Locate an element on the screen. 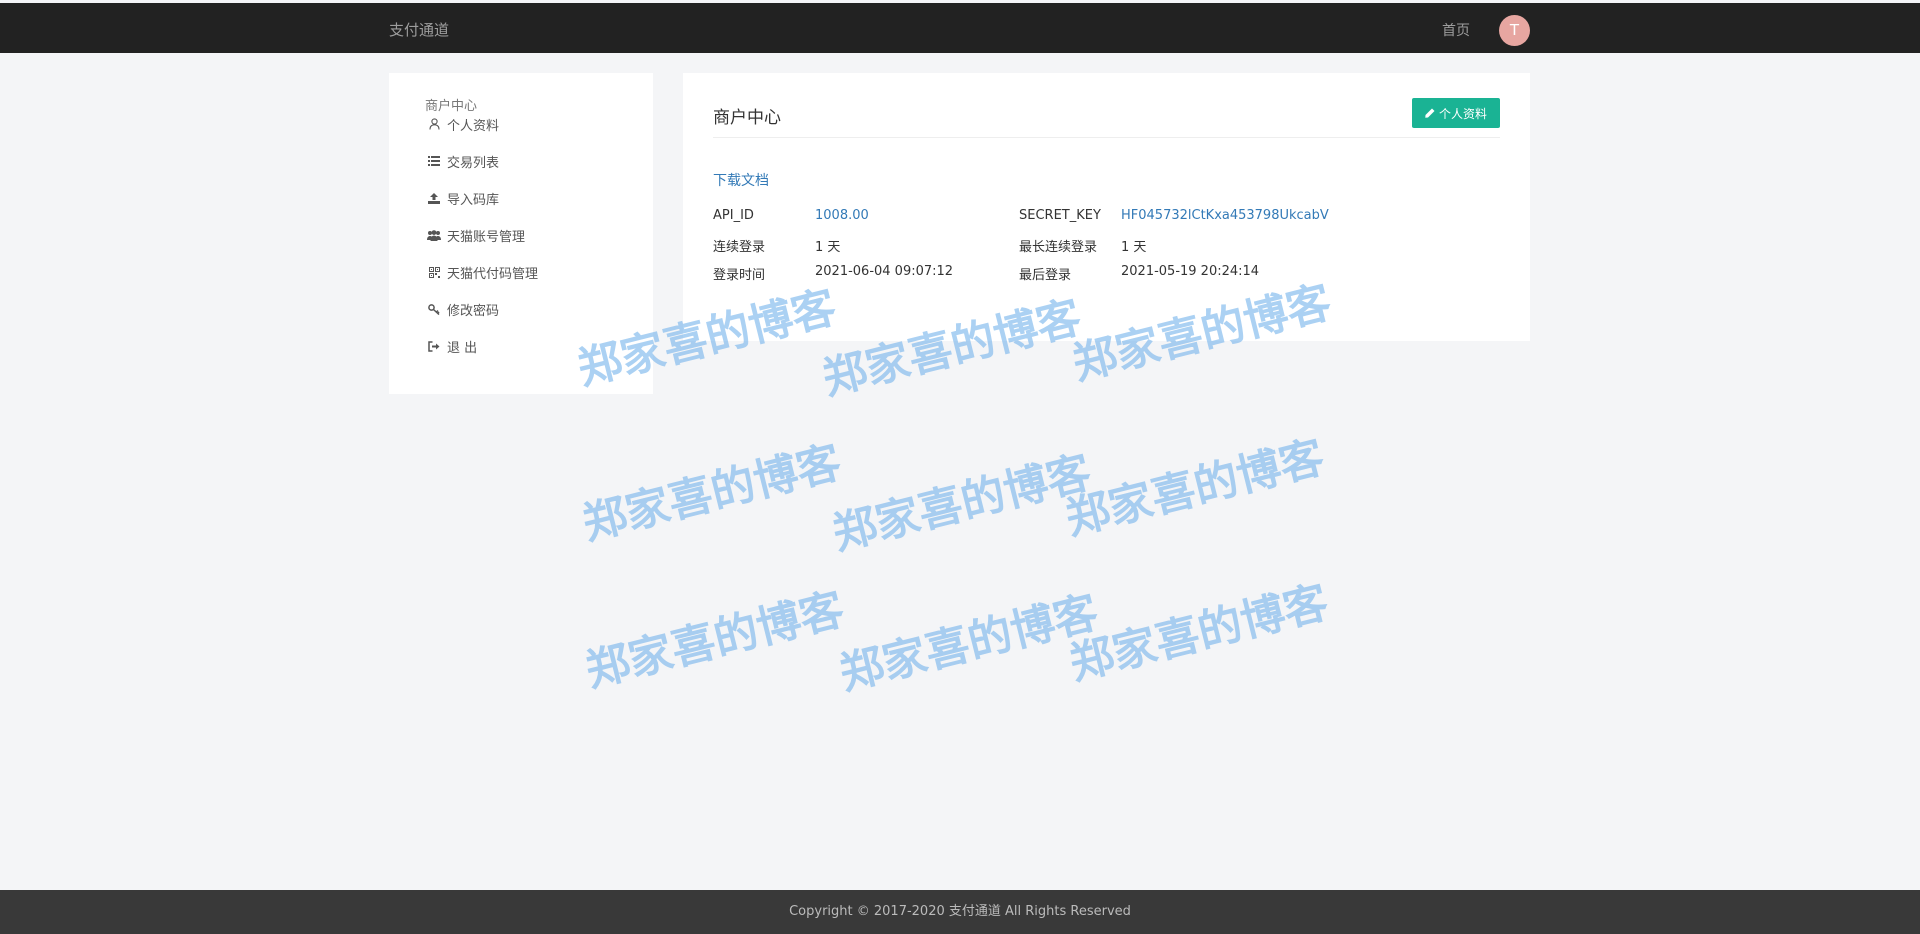 The width and height of the screenshot is (1920, 934). secret-key-label: SECRET_KEY is located at coordinates (1060, 215).